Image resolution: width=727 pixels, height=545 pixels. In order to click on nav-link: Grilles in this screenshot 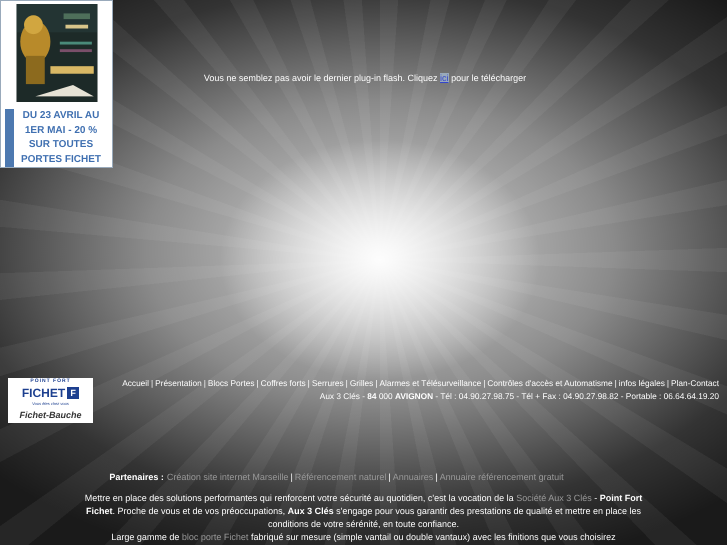, I will do `click(362, 383)`.